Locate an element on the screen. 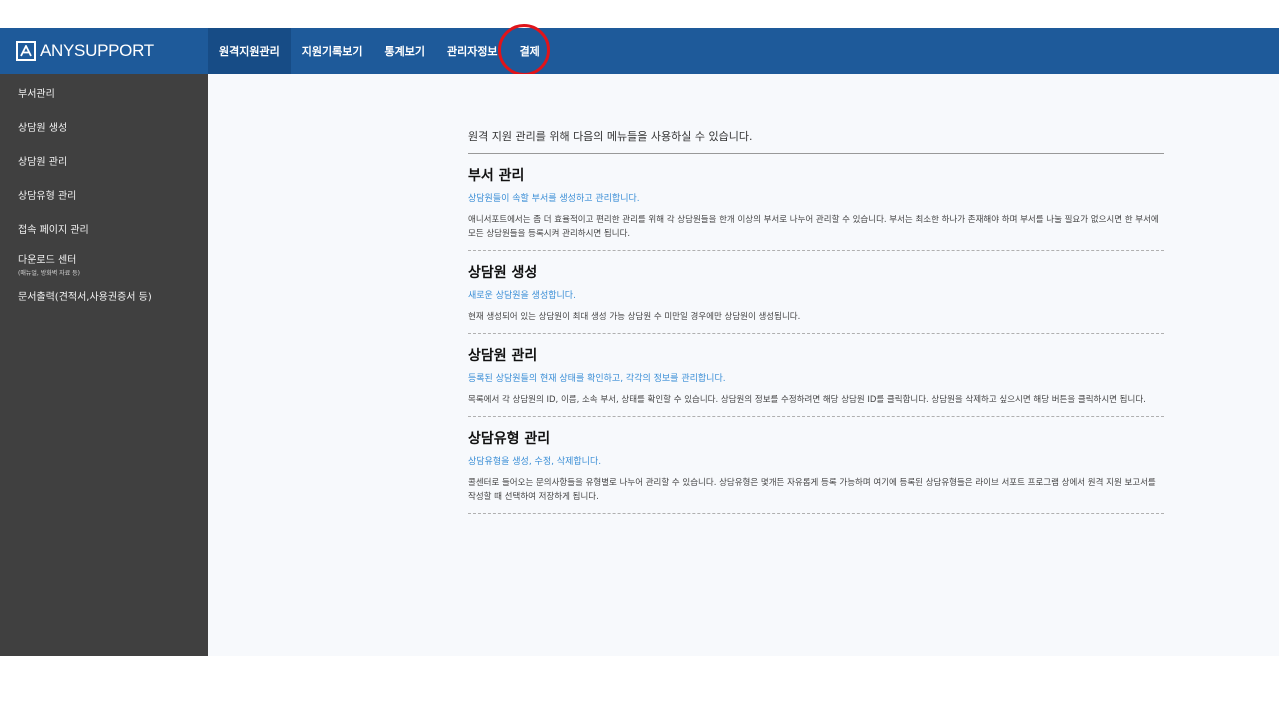  section-subtitle: 상담유형을 생성, 수정, 삭제합니다. is located at coordinates (535, 462).